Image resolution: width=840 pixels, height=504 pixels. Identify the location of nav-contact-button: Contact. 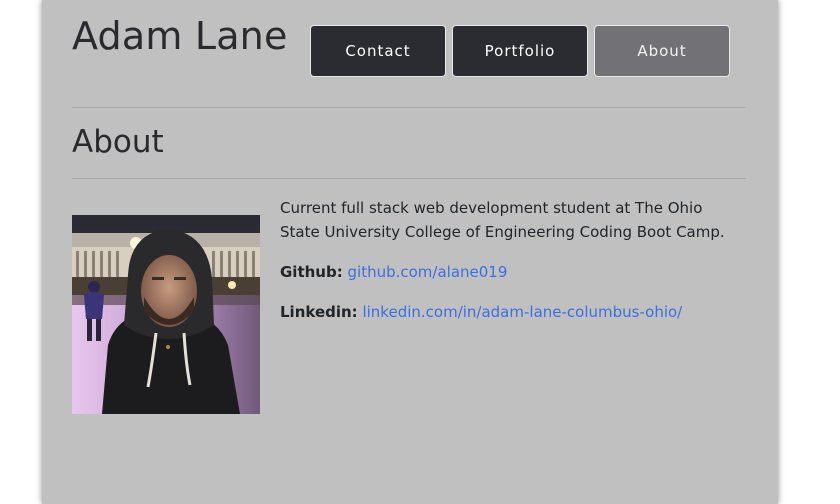
(378, 51).